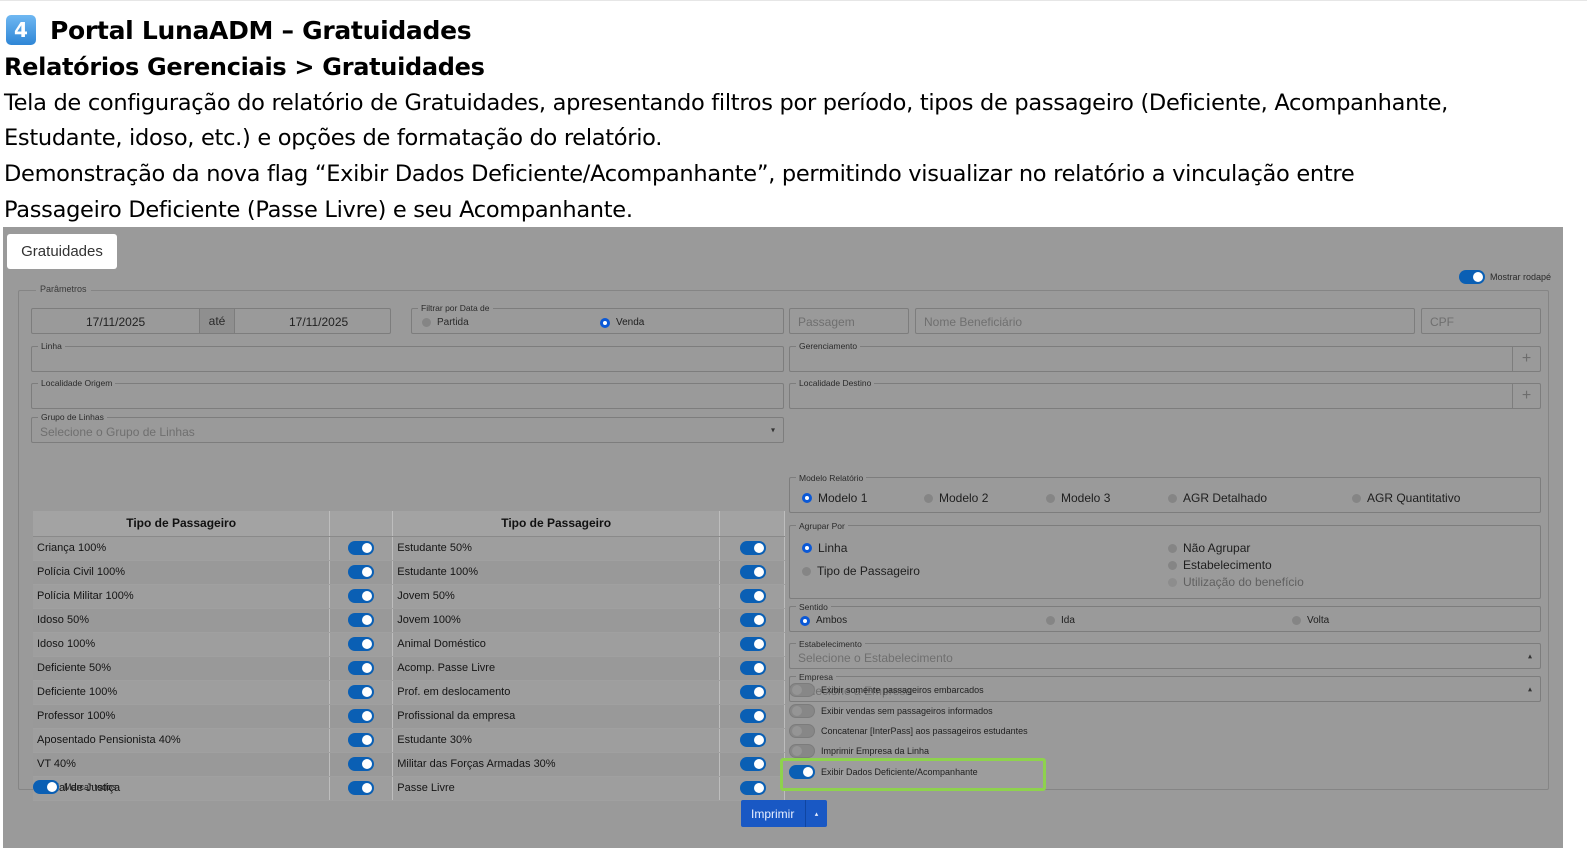 This screenshot has height=848, width=1587. Describe the element at coordinates (1165, 393) in the screenshot. I see `localidade-destino-input: Localidade Destino +` at that location.